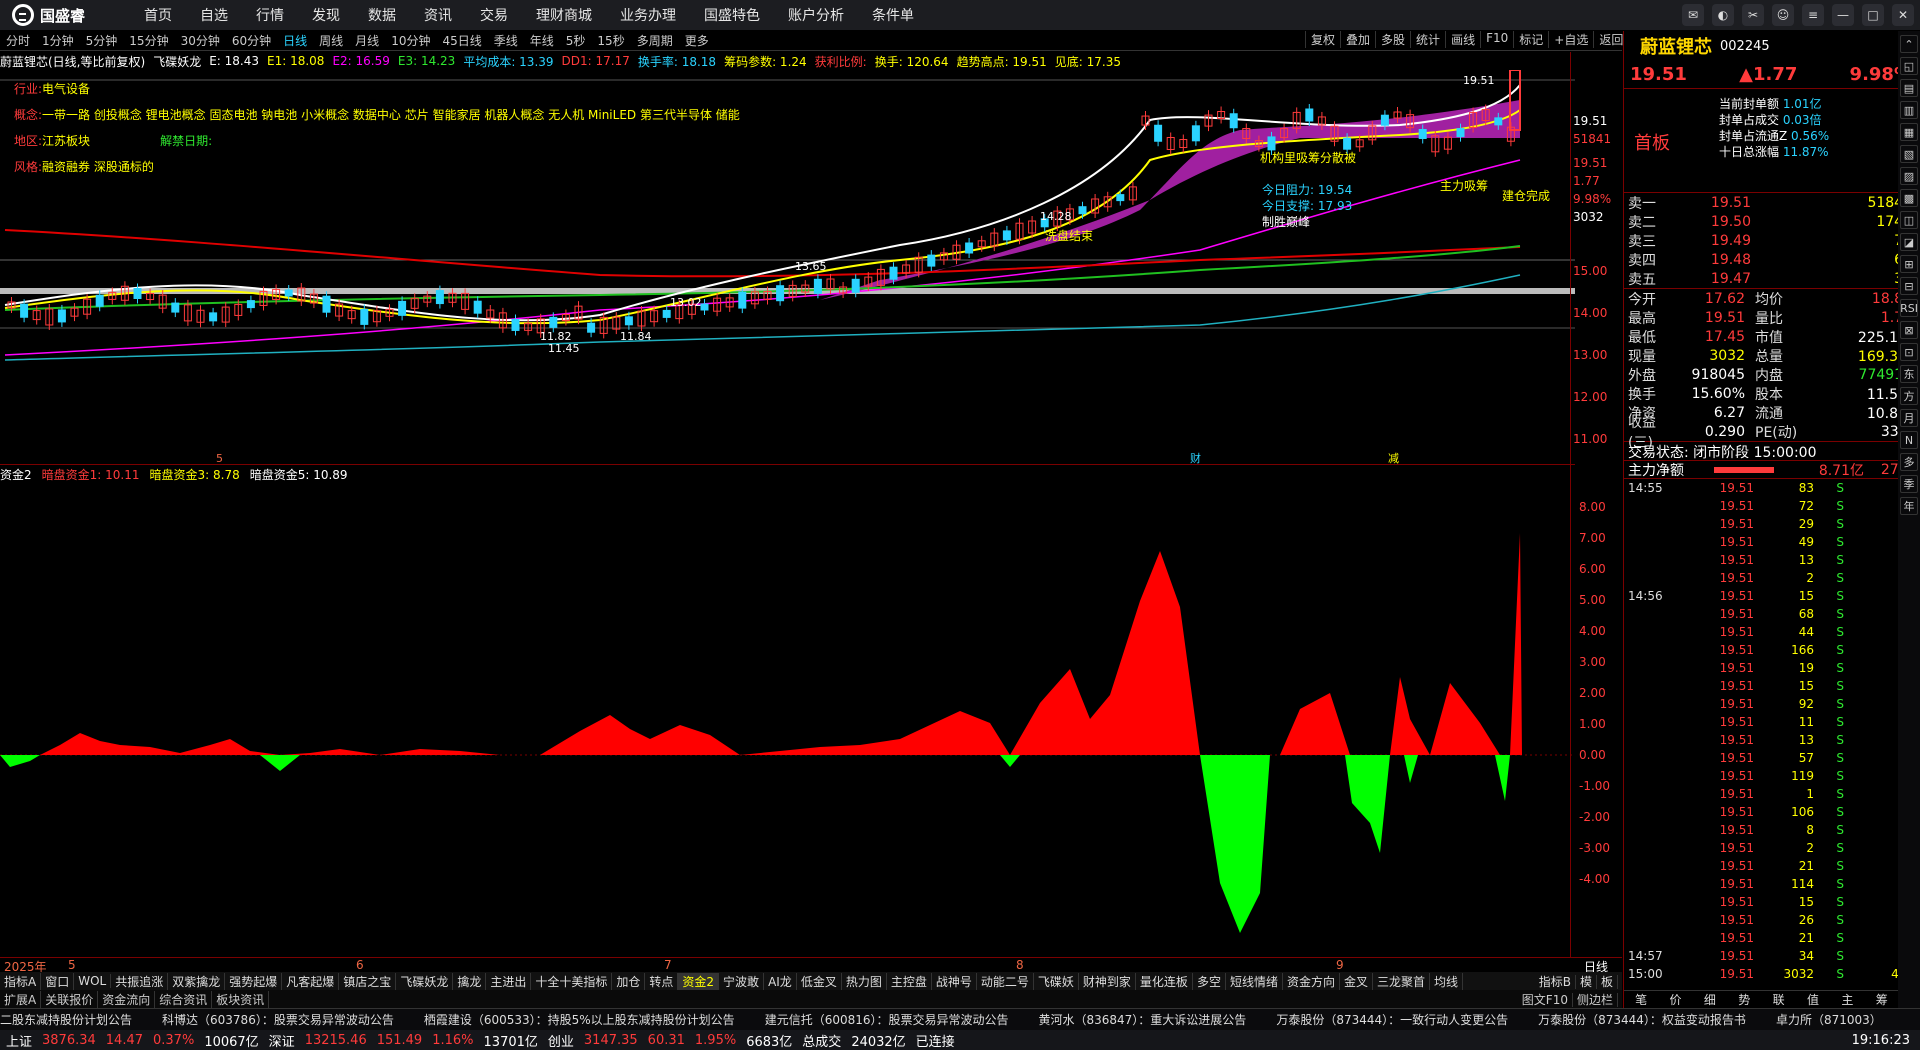 The height and width of the screenshot is (1050, 1920). Describe the element at coordinates (1909, 220) in the screenshot. I see `side-icon-8: ◫` at that location.